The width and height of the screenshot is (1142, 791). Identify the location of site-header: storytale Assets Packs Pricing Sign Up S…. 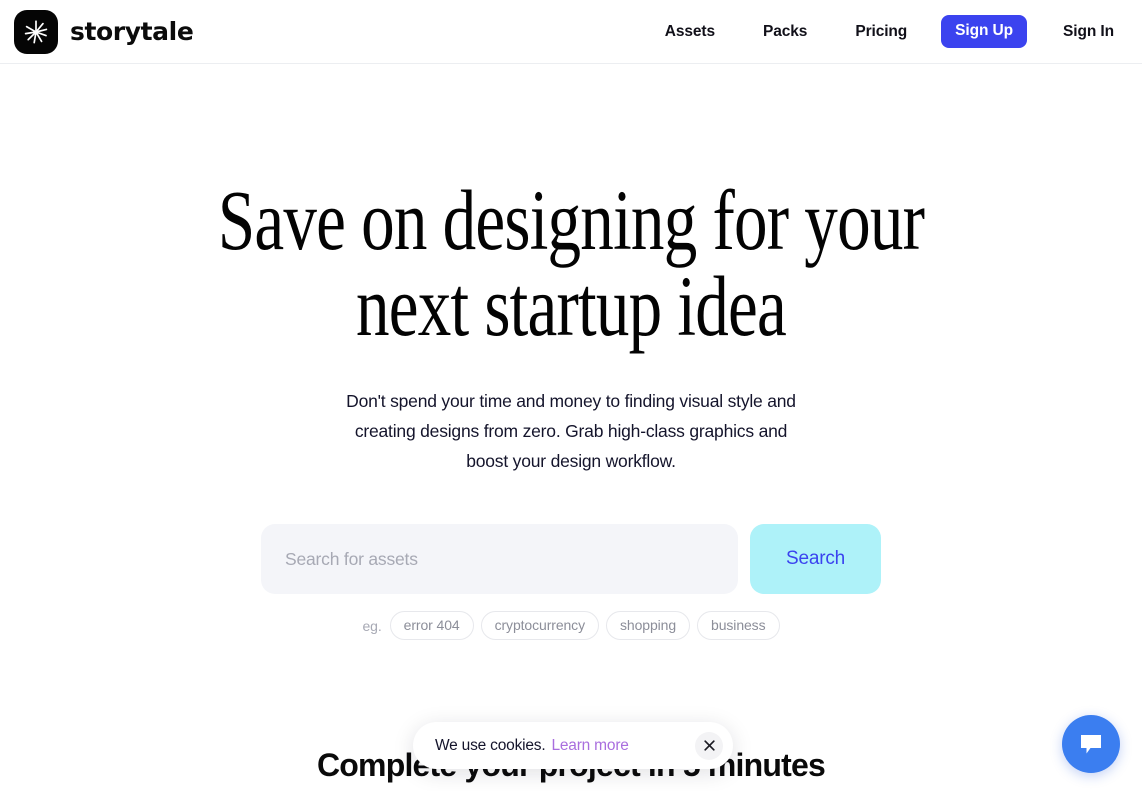
(571, 32).